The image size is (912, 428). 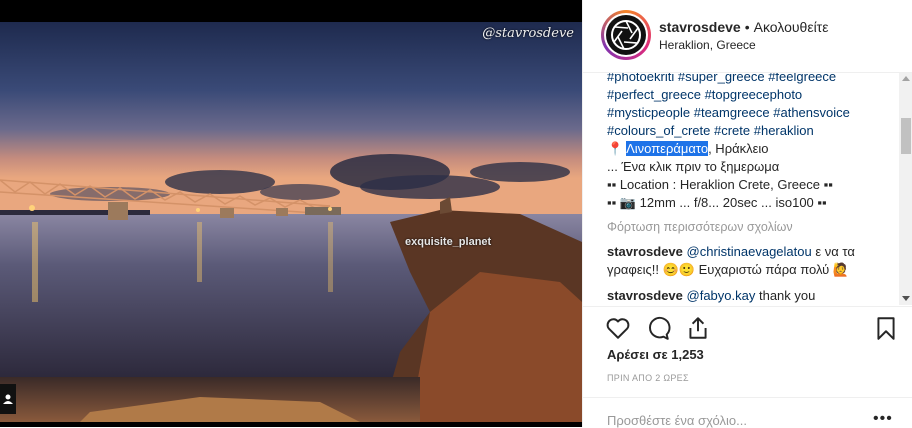 I want to click on caption-location-line: ▪▪ Location : Heraklion Crete, Greece ▪▪, so click(x=720, y=184).